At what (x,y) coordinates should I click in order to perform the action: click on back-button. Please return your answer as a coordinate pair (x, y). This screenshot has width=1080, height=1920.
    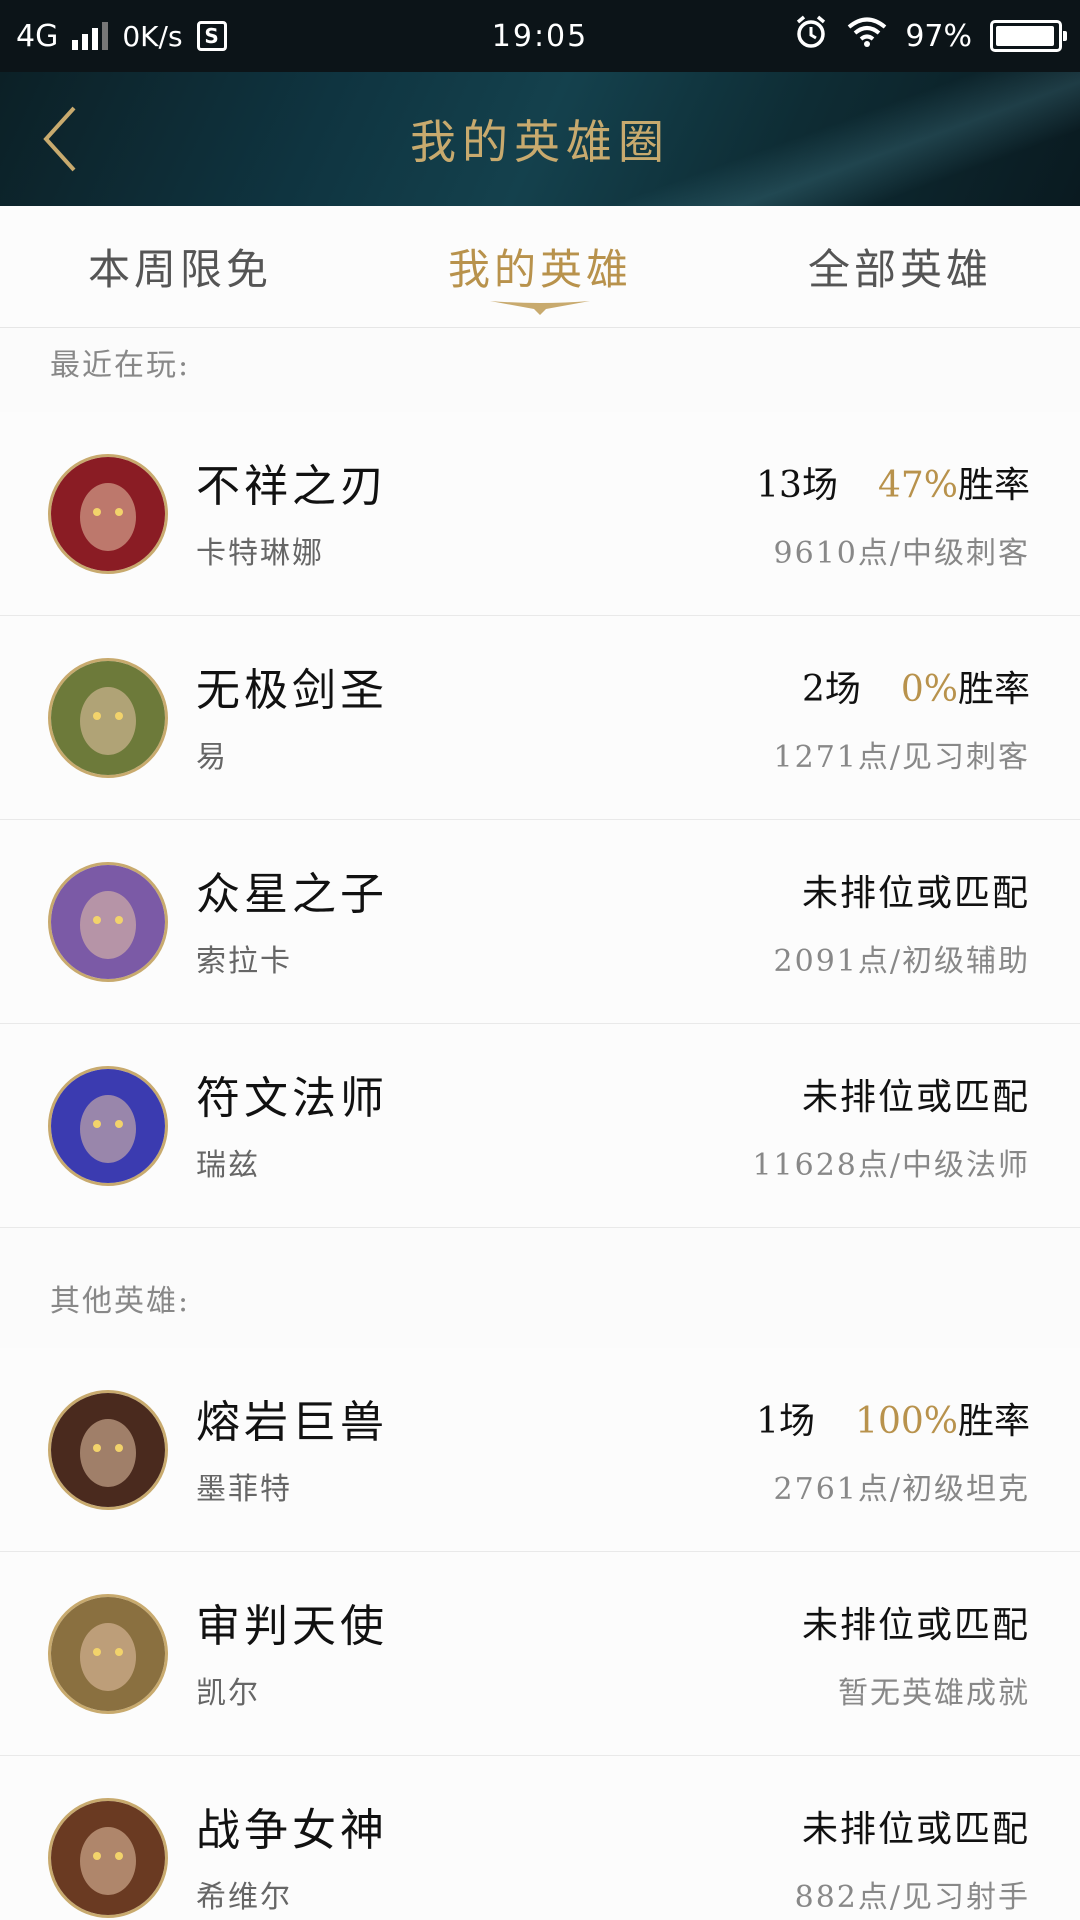
    Looking at the image, I should click on (70, 139).